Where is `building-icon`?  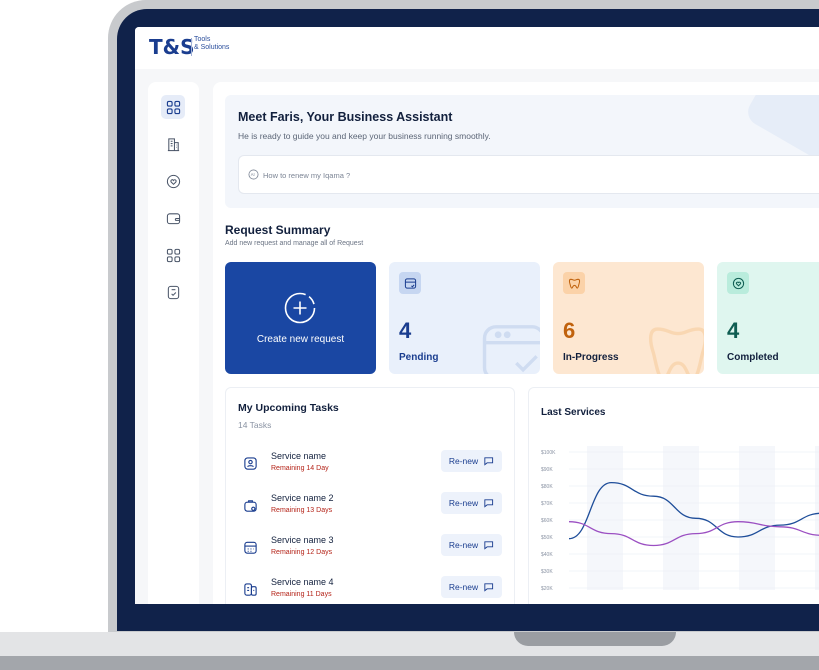
building-icon is located at coordinates (173, 144).